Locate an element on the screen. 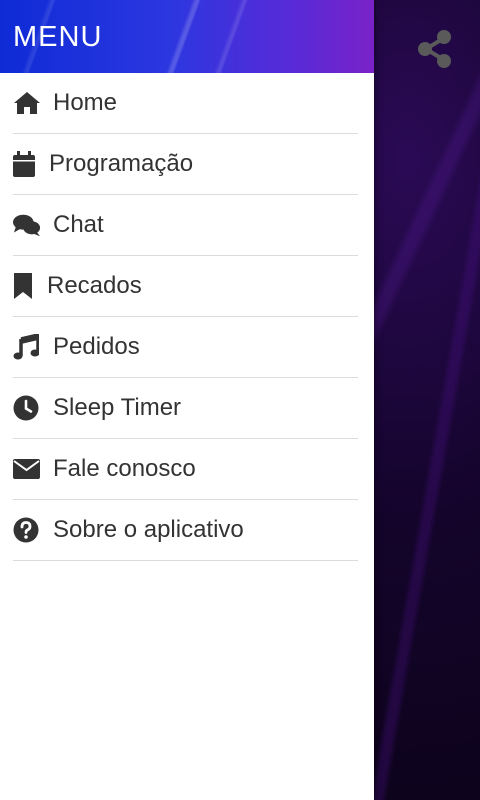 Image resolution: width=480 pixels, height=800 pixels. calendar-icon is located at coordinates (25, 164).